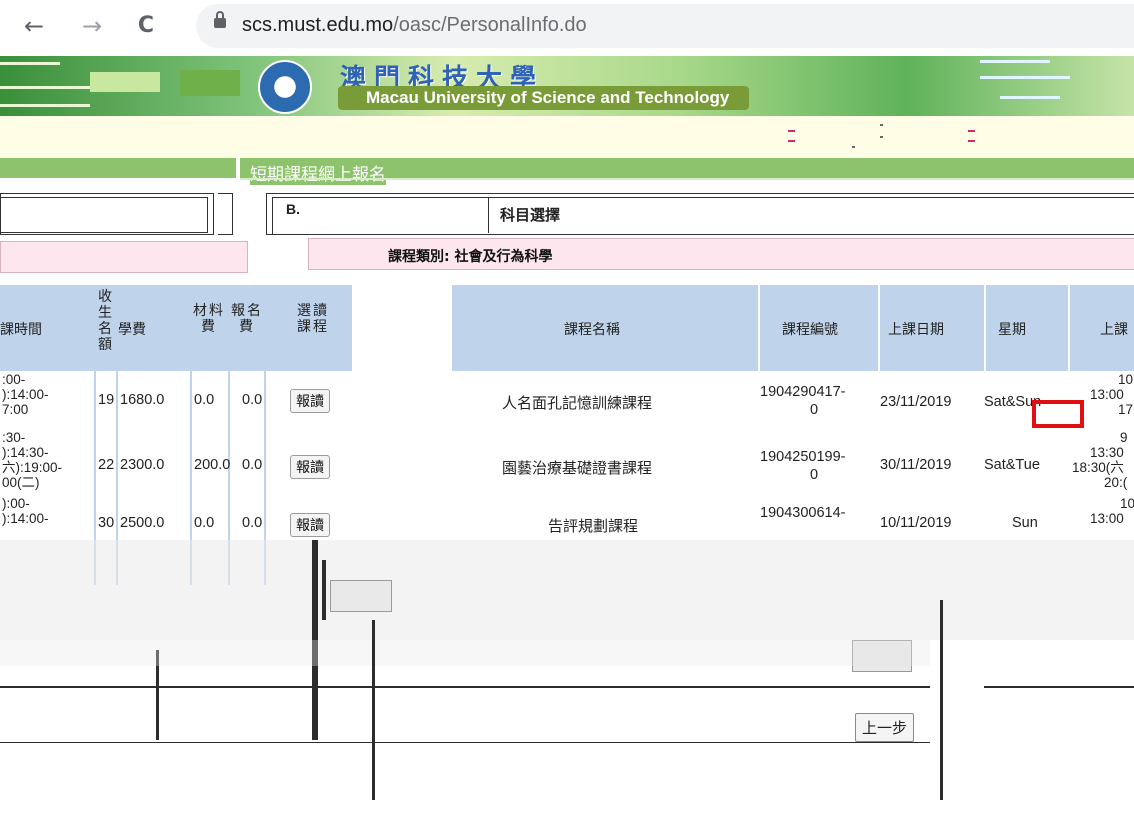 Image resolution: width=1134 pixels, height=818 pixels. Describe the element at coordinates (204, 523) in the screenshot. I see `material-fee-value: 0.0` at that location.